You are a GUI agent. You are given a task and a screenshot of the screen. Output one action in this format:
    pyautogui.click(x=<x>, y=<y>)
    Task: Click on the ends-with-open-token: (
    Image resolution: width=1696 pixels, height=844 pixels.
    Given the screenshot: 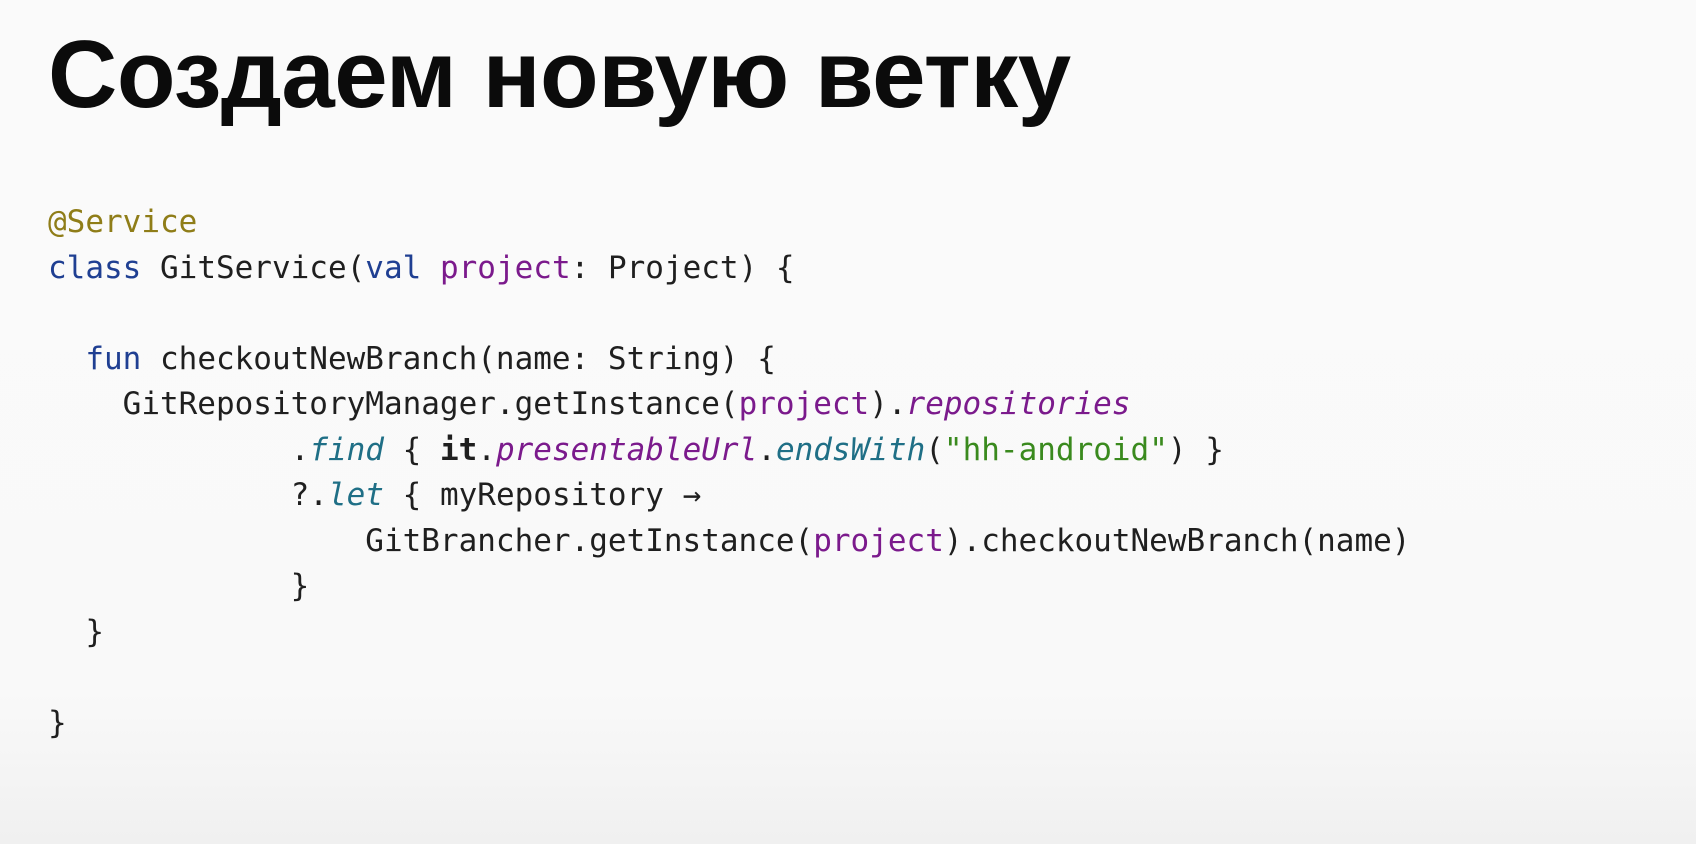 What is the action you would take?
    pyautogui.click(x=934, y=449)
    